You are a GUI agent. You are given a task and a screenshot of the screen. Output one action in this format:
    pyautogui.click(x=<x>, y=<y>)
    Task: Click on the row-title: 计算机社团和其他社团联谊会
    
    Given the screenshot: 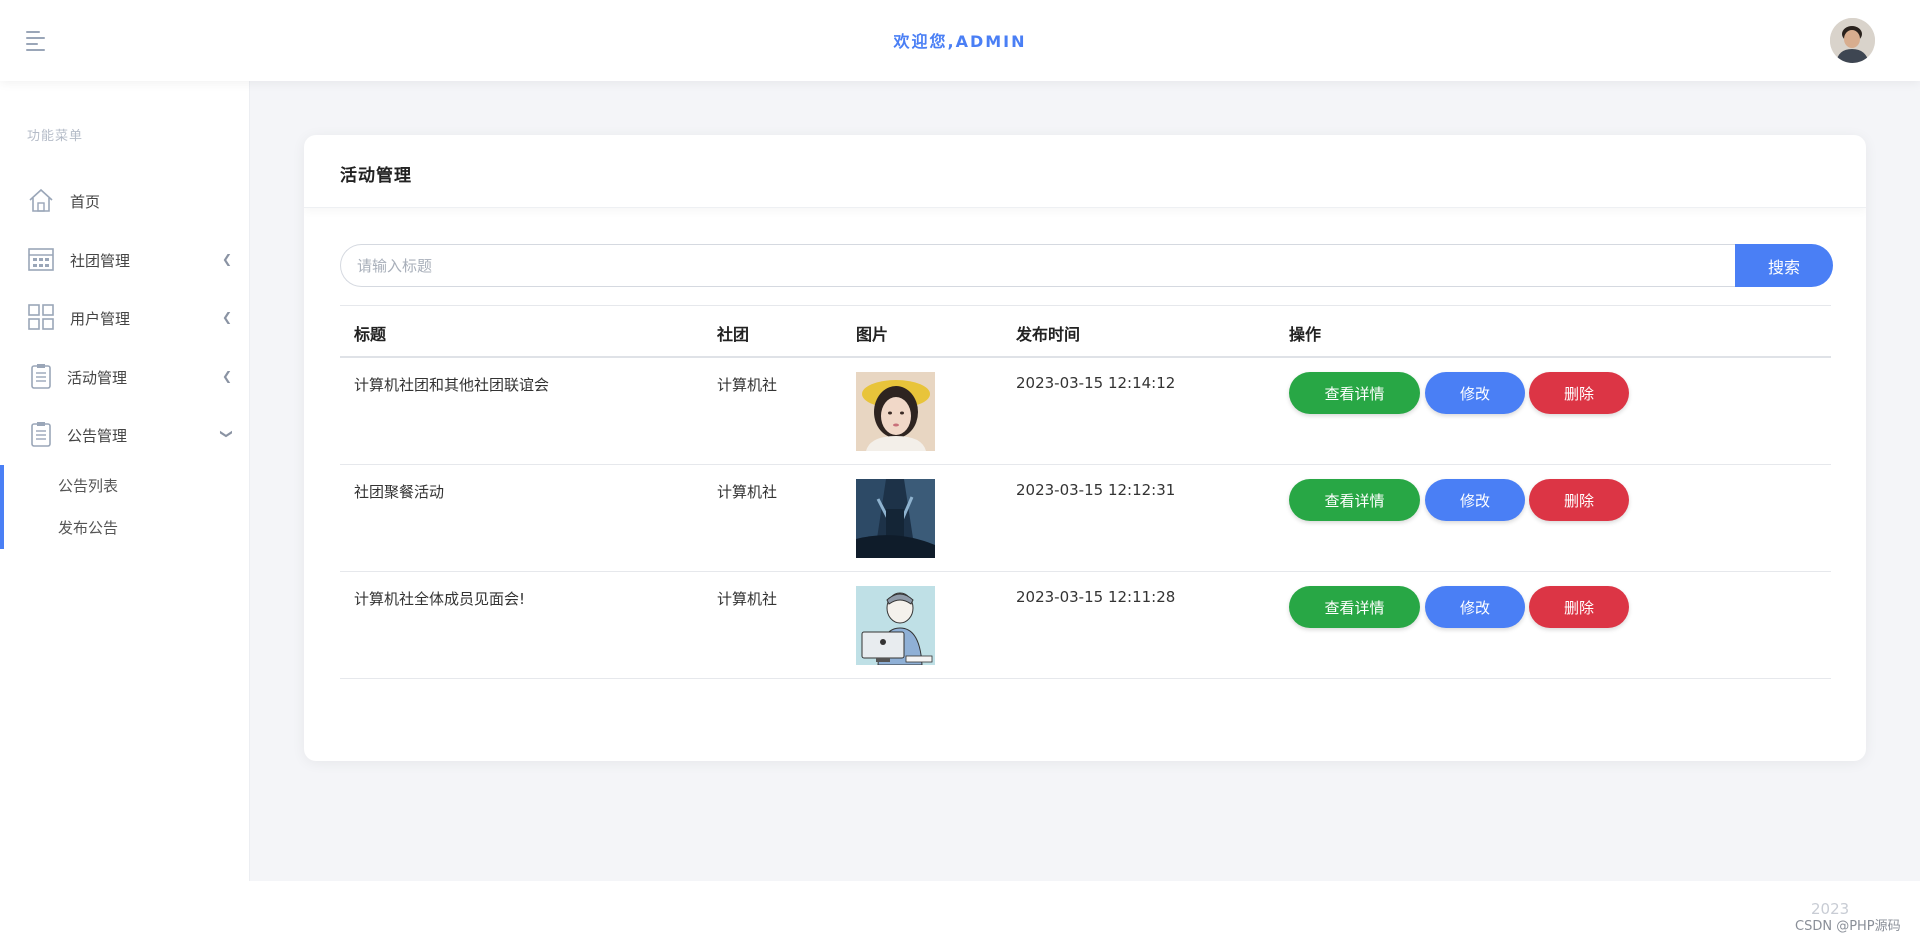 What is the action you would take?
    pyautogui.click(x=452, y=385)
    